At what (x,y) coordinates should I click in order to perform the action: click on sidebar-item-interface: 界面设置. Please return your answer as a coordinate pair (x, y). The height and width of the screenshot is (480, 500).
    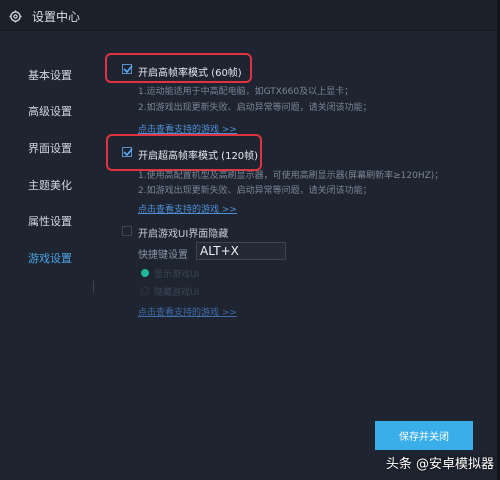
    Looking at the image, I should click on (50, 148).